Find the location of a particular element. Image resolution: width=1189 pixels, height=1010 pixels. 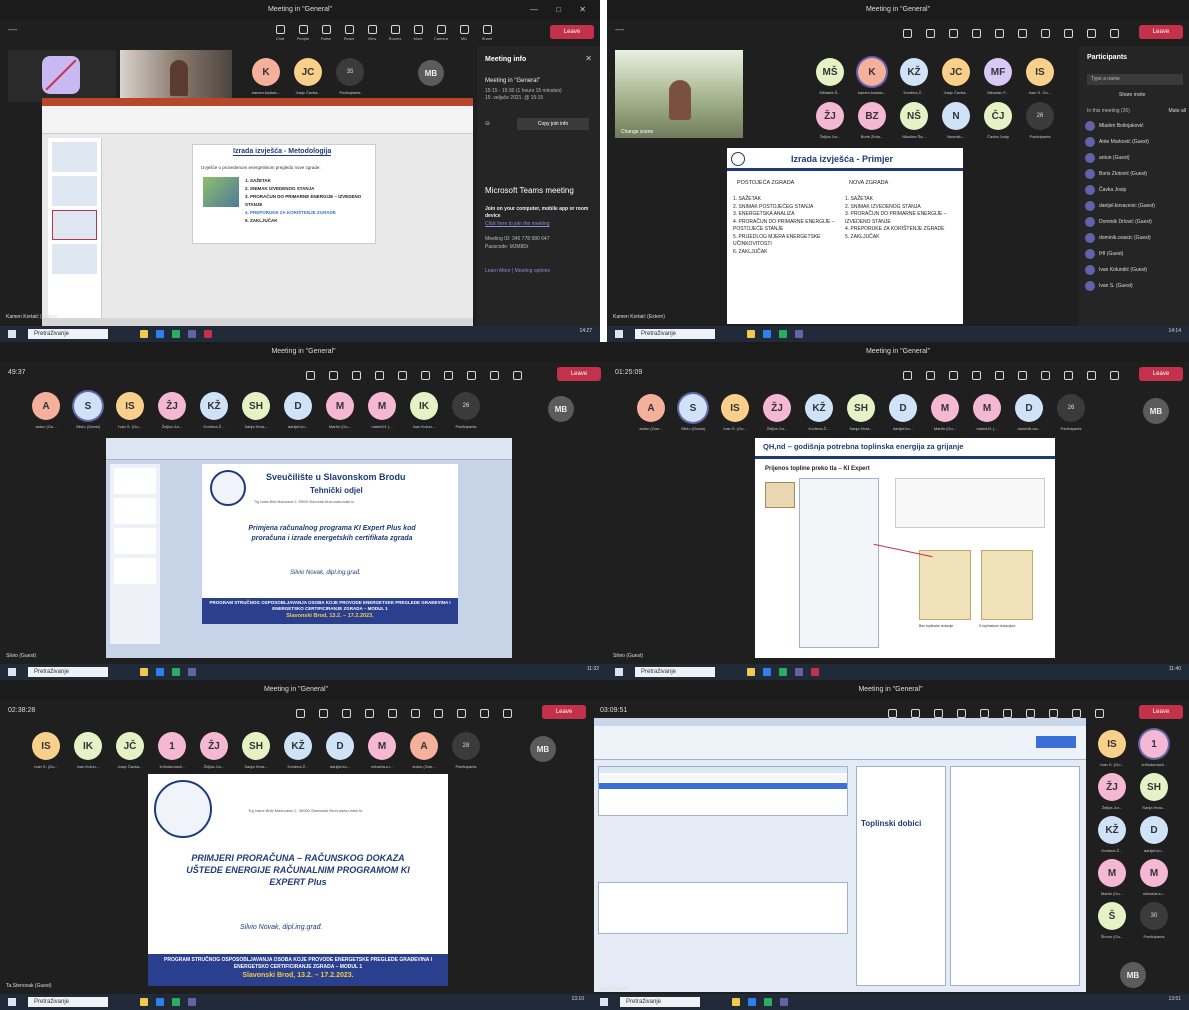

participant-list-item: Boris Zlotović (Guest) is located at coordinates (1134, 174).